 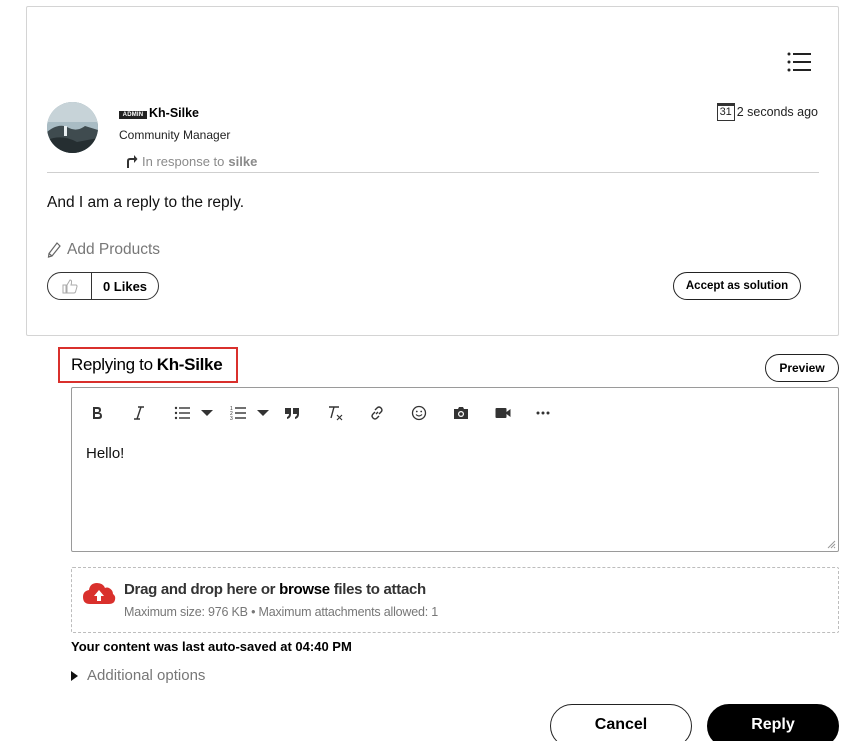 I want to click on clear-format-button, so click(x=335, y=413).